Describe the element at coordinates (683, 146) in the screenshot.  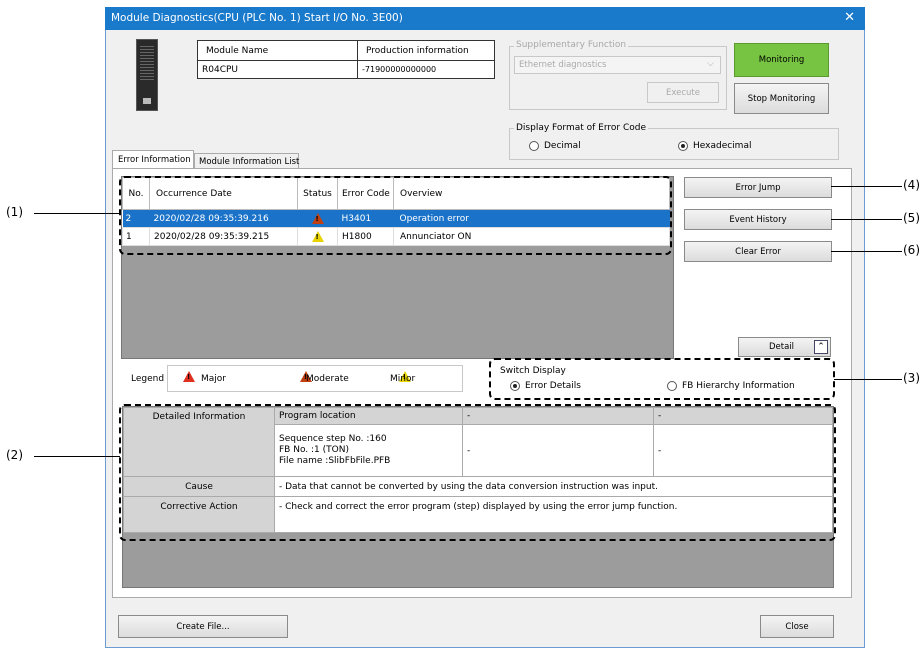
I see `hexadecimal-radio` at that location.